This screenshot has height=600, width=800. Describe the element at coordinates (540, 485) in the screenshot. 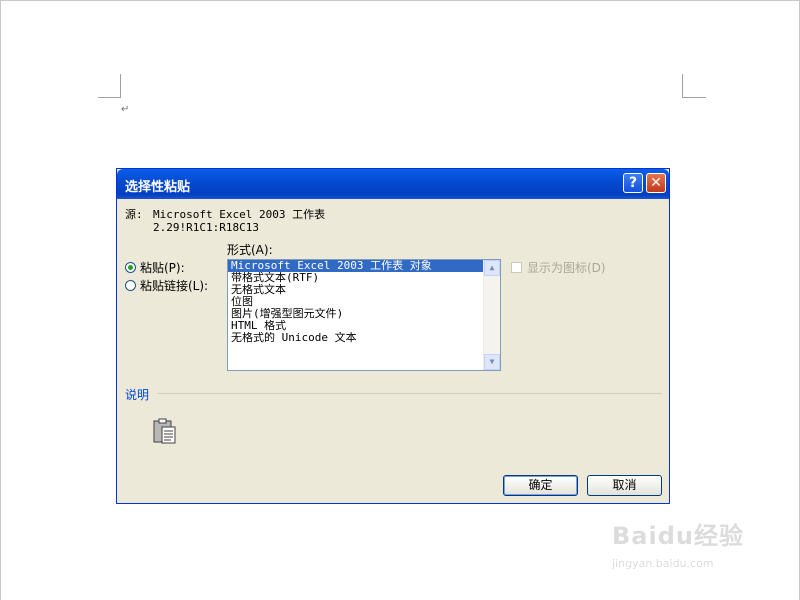

I see `ok-button: 确定` at that location.